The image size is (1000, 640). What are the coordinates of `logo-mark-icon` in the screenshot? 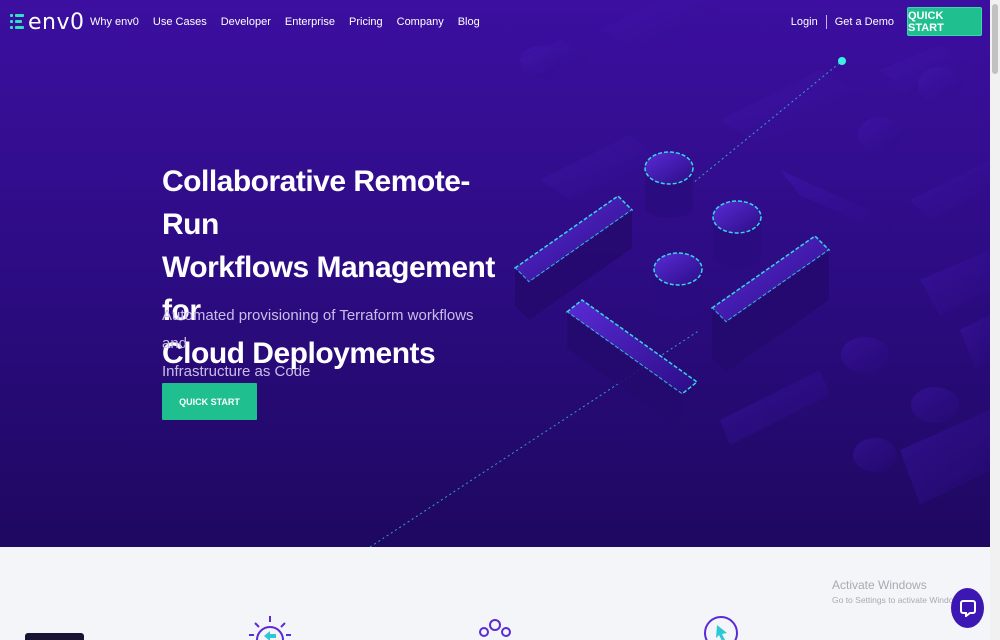 It's located at (17, 22).